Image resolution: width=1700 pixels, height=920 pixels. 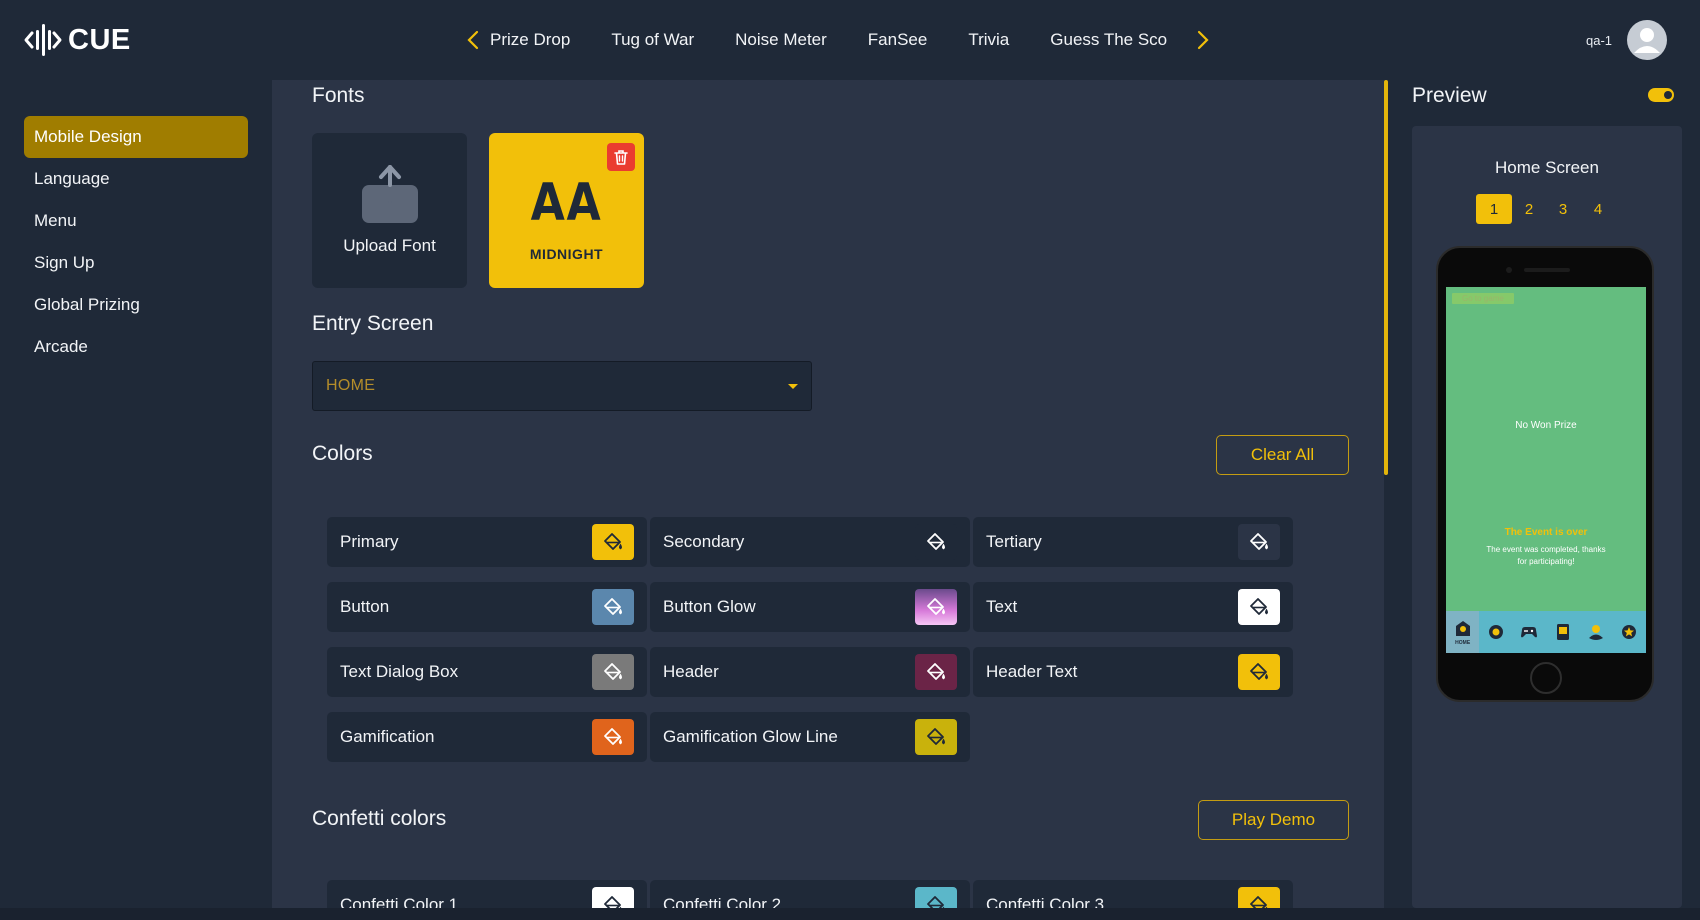 I want to click on color-row-confetti-color-3: Confetti Color 3, so click(x=1133, y=894).